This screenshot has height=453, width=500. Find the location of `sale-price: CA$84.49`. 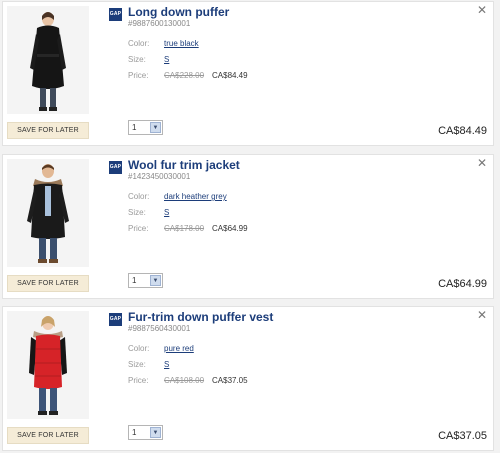

sale-price: CA$84.49 is located at coordinates (230, 75).